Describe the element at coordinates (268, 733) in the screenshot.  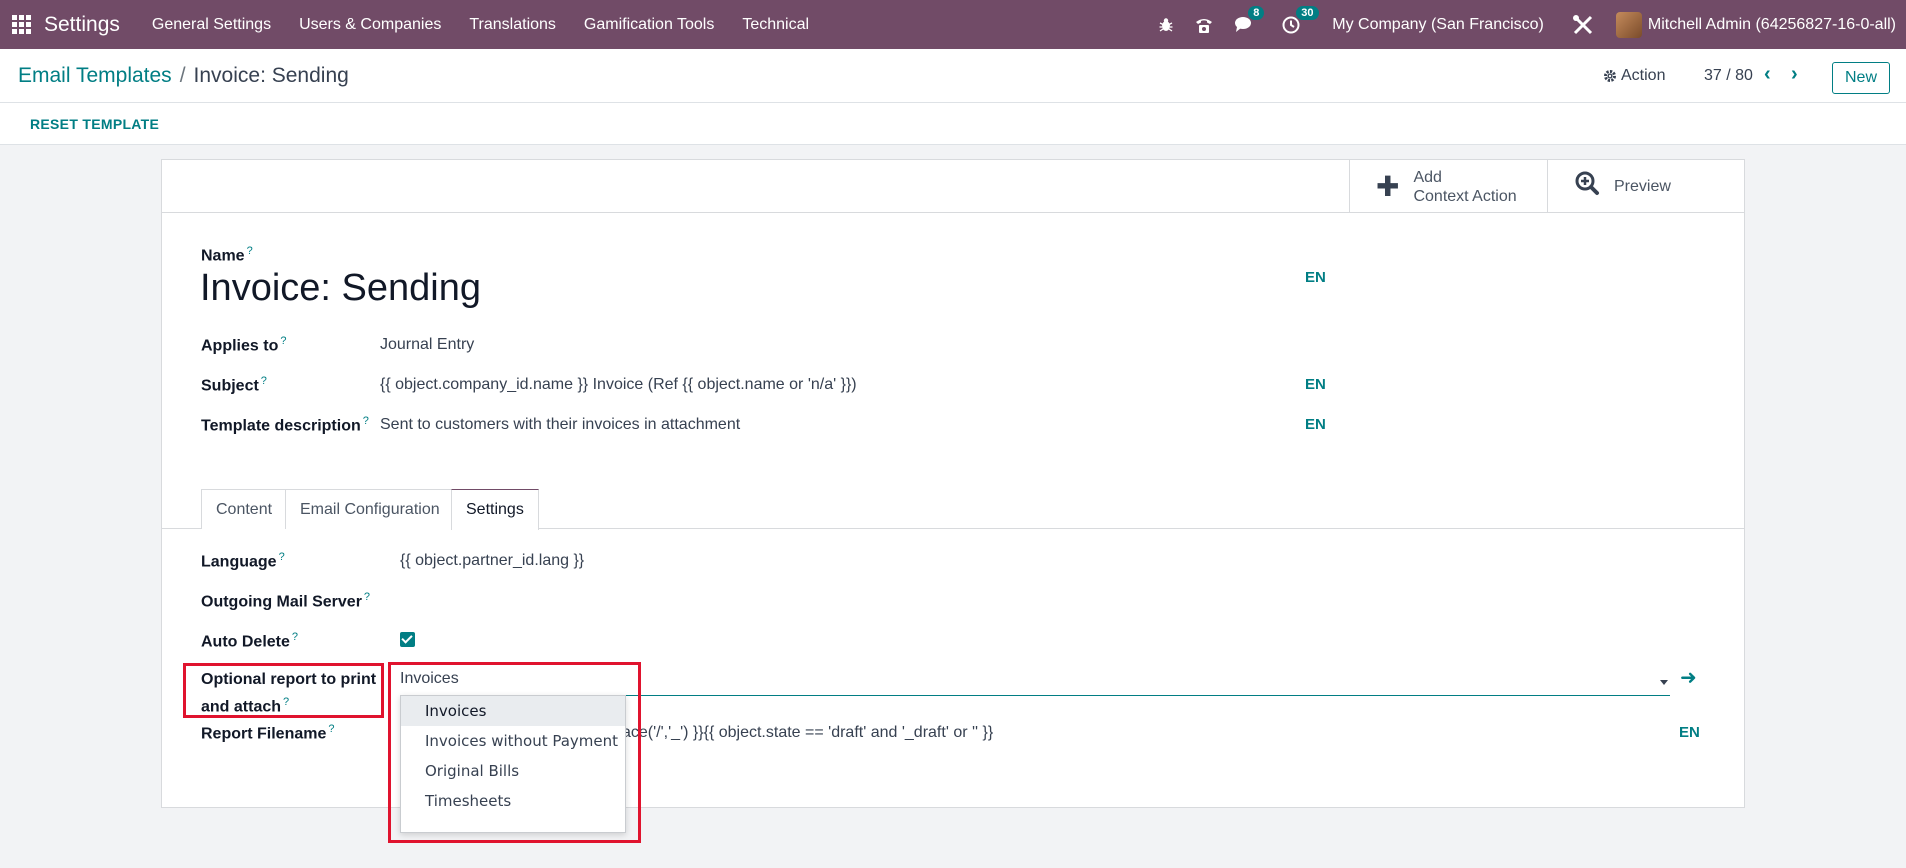
I see `report-filename-label: Report Filename?` at that location.